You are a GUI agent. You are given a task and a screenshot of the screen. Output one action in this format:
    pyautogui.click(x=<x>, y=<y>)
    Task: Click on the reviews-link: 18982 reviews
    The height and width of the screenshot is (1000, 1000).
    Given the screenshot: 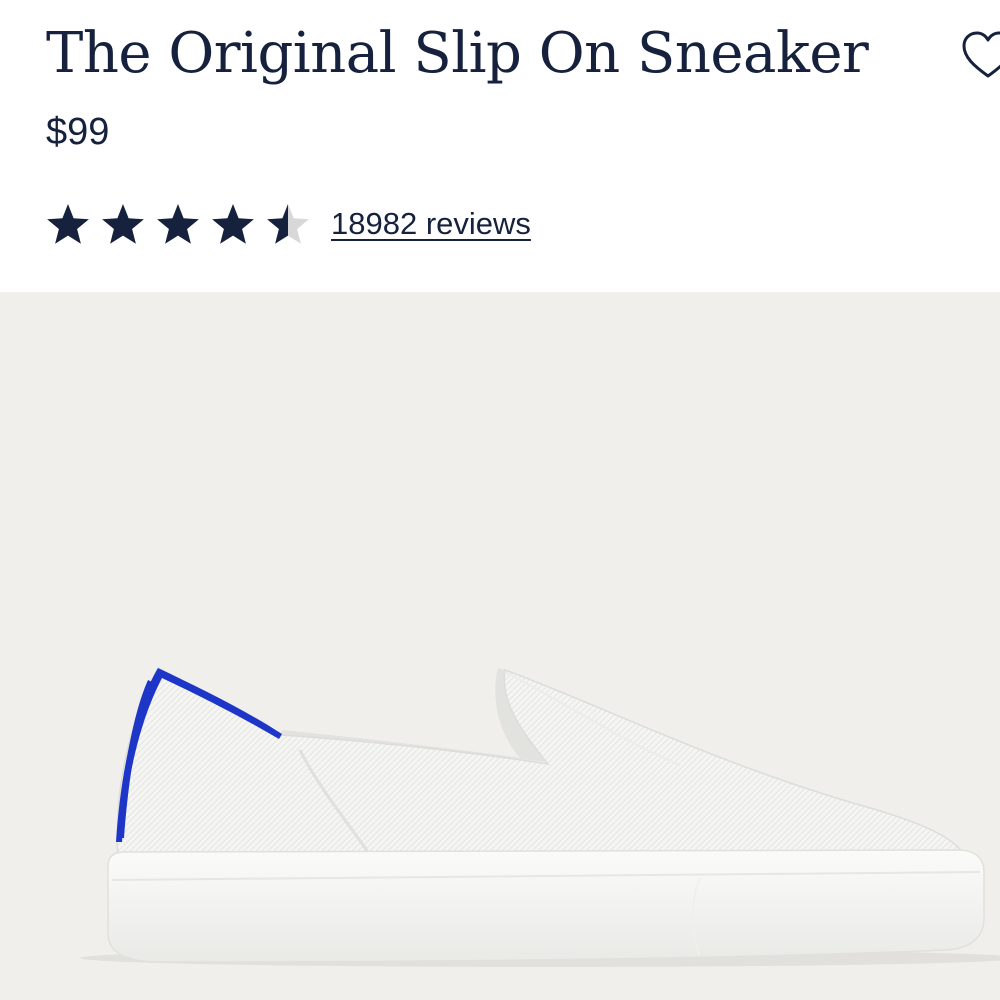 What is the action you would take?
    pyautogui.click(x=431, y=224)
    